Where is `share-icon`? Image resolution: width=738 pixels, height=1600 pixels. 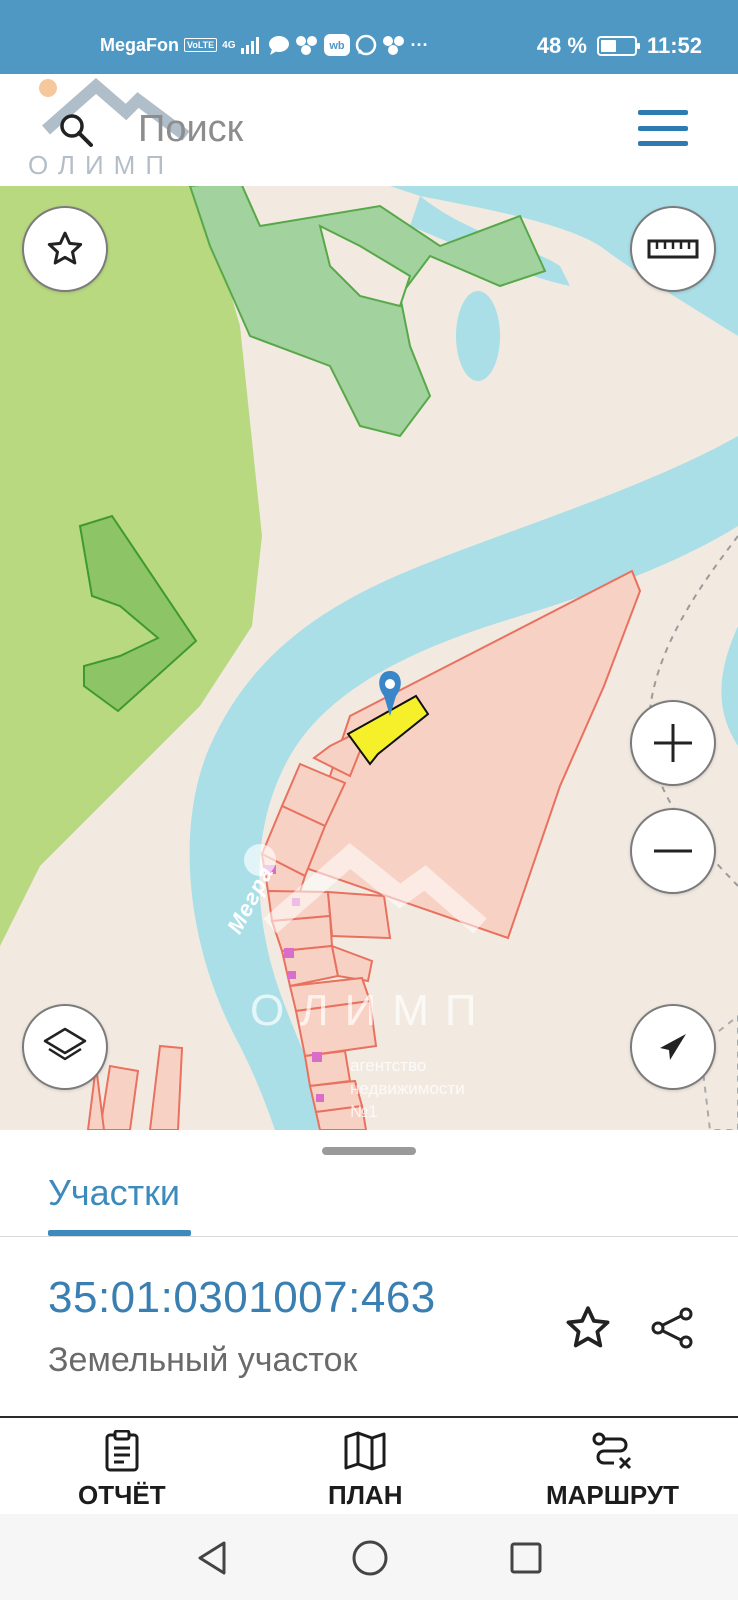
share-icon is located at coordinates (672, 1328).